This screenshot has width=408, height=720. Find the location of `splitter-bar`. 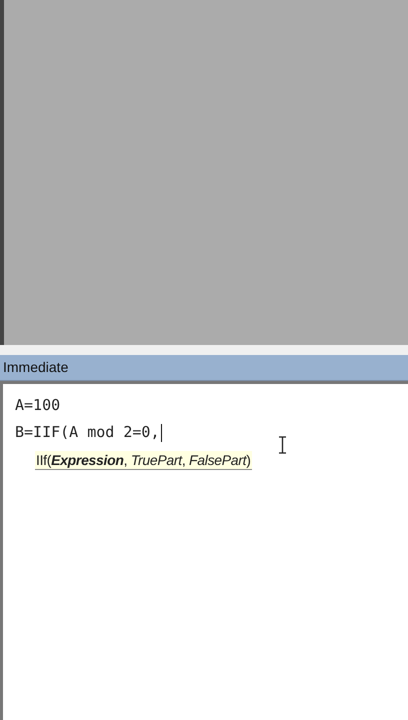

splitter-bar is located at coordinates (204, 350).